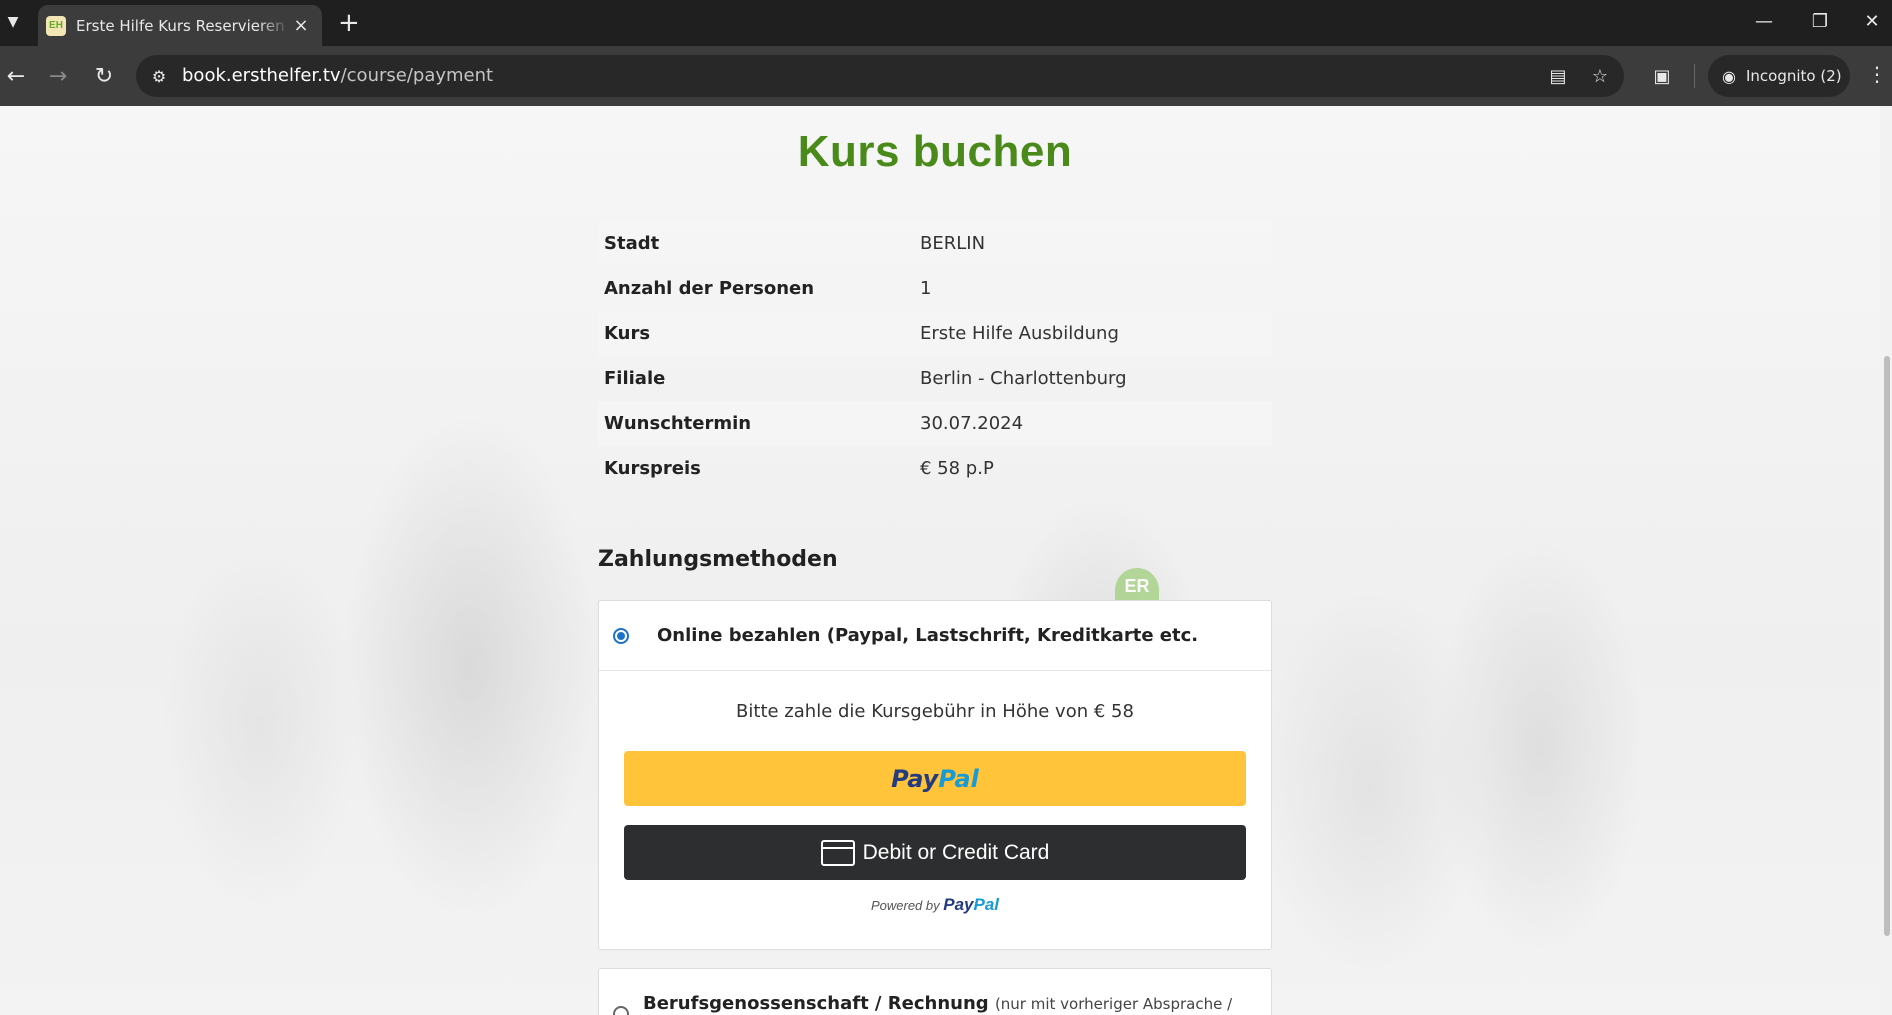 The height and width of the screenshot is (1015, 1892). What do you see at coordinates (1662, 76) in the screenshot?
I see `extensions-puzzle-icon: ▣` at bounding box center [1662, 76].